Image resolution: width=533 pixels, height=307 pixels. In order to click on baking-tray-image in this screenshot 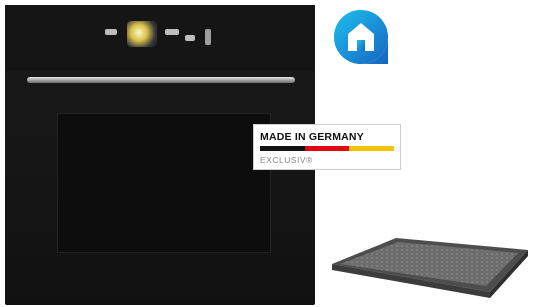, I will do `click(430, 269)`.